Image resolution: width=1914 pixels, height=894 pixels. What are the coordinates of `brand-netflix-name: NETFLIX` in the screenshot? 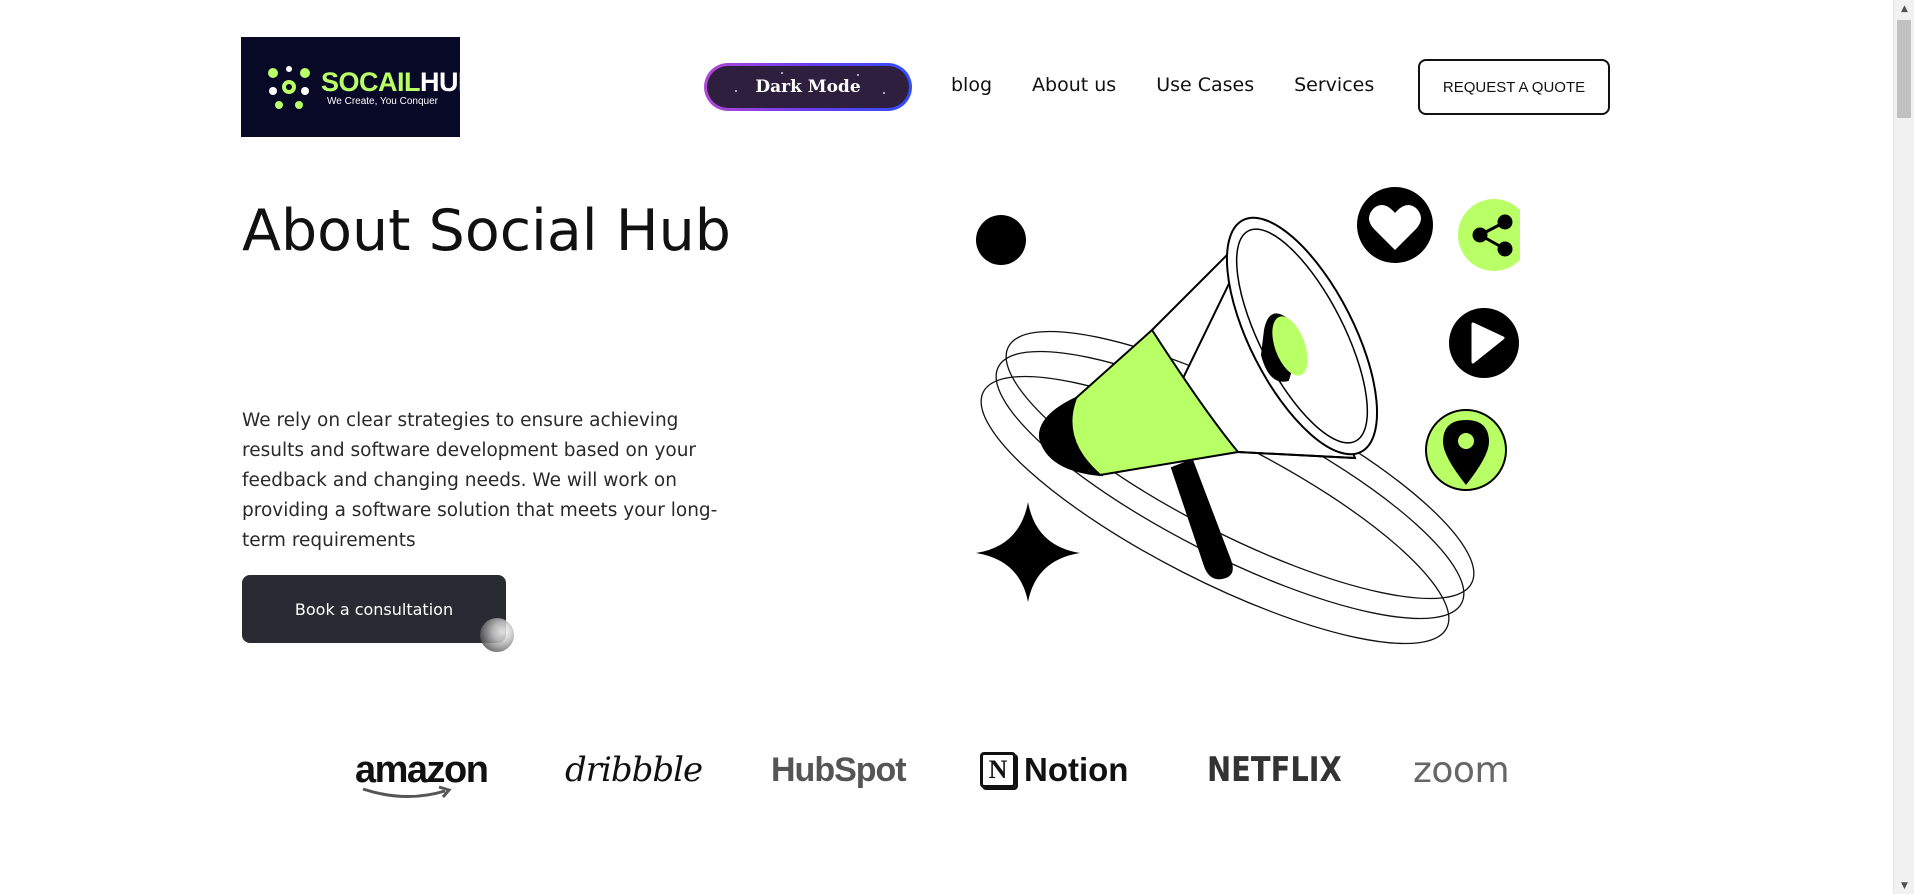 It's located at (1274, 770).